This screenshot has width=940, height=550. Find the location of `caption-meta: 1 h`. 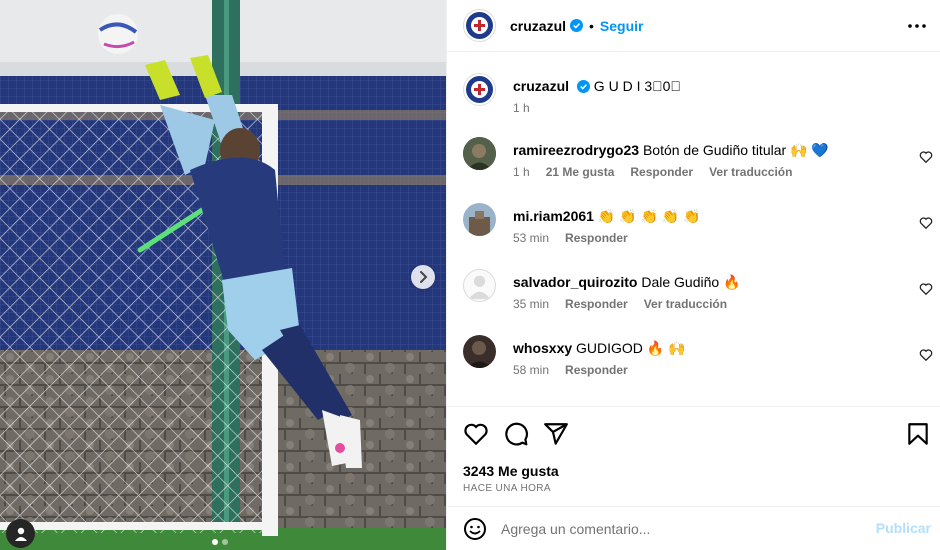

caption-meta: 1 h is located at coordinates (713, 108).